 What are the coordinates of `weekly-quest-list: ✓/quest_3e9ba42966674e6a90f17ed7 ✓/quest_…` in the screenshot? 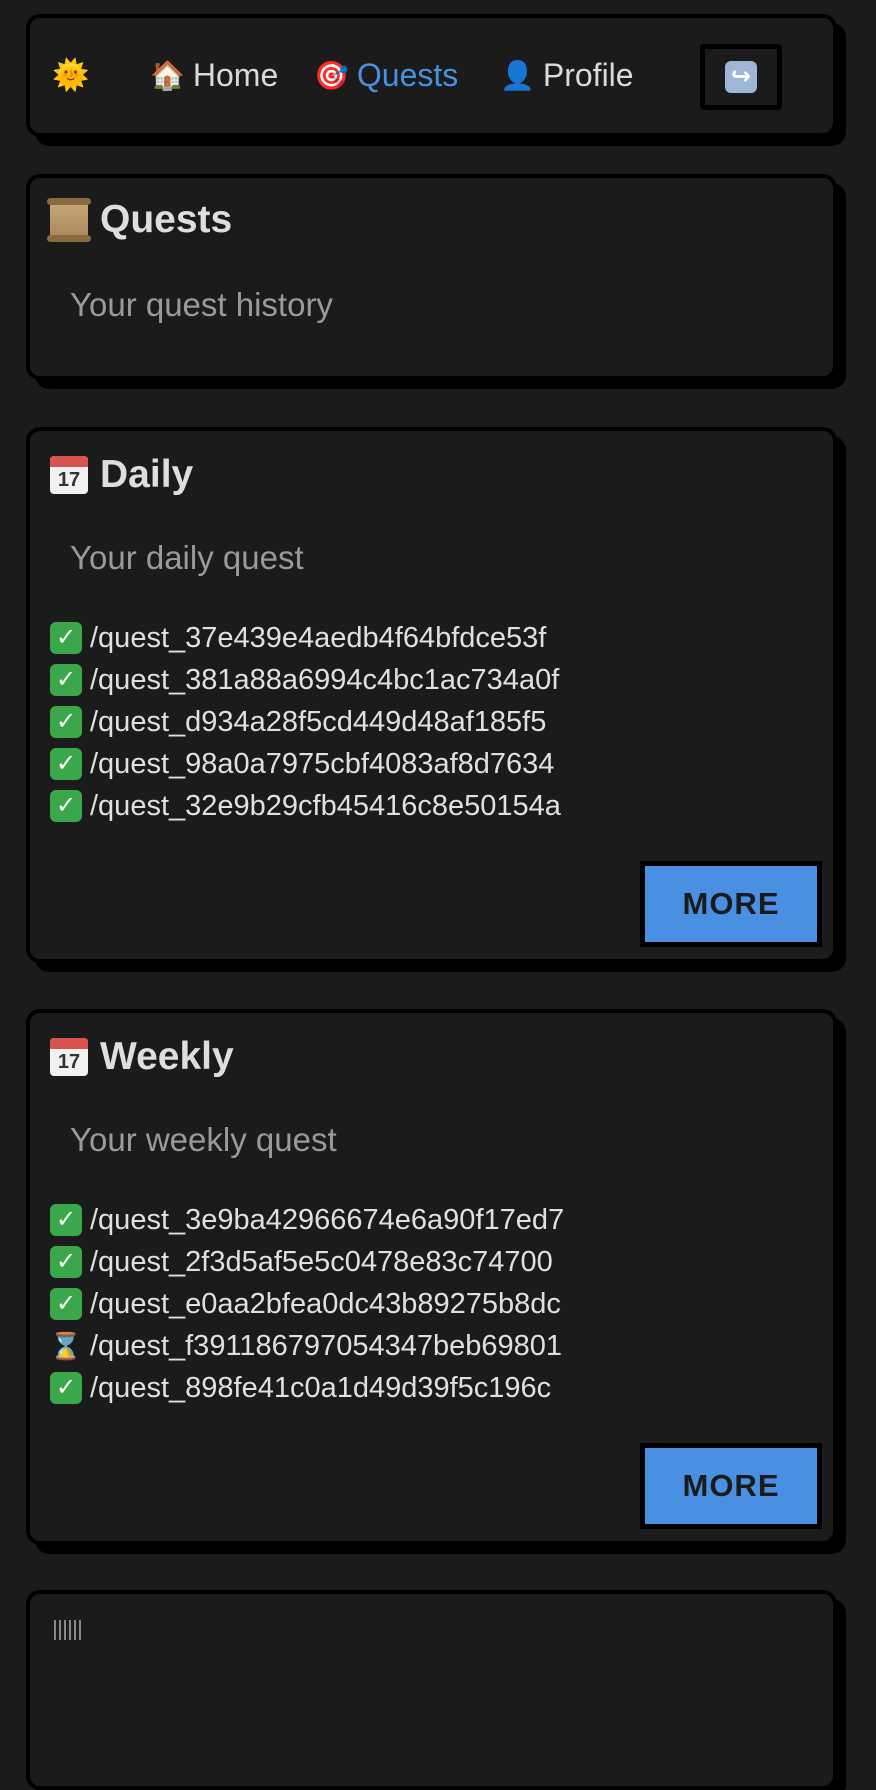 It's located at (307, 1304).